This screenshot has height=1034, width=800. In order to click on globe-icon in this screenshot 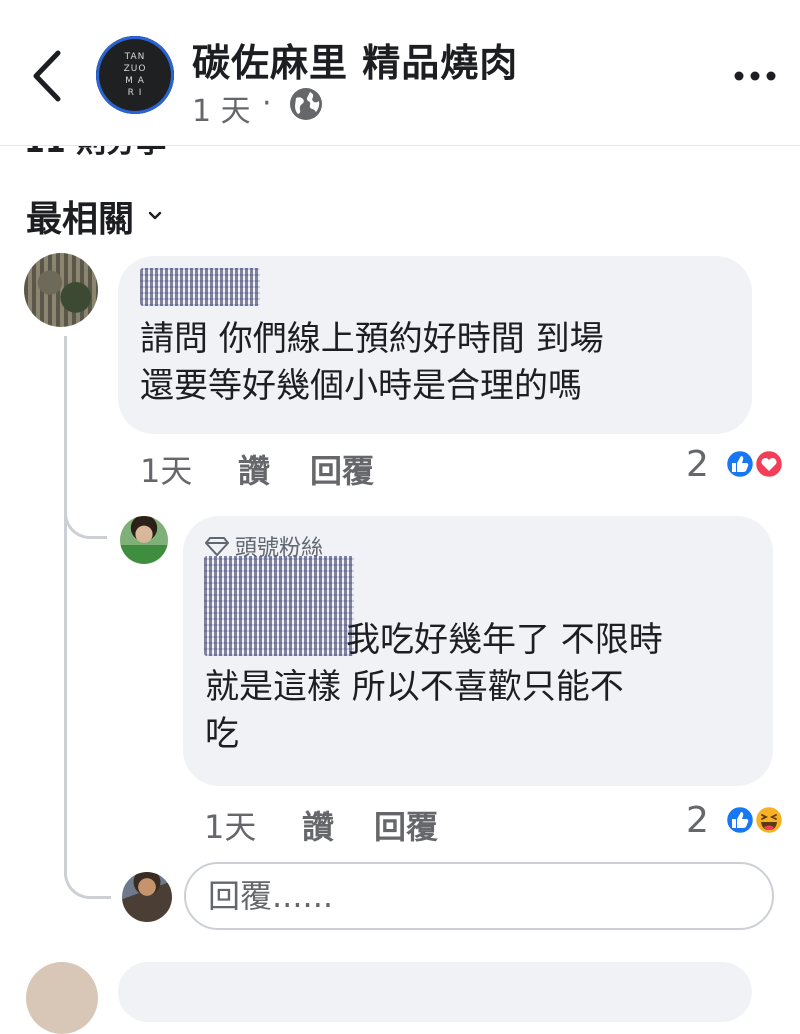, I will do `click(306, 104)`.